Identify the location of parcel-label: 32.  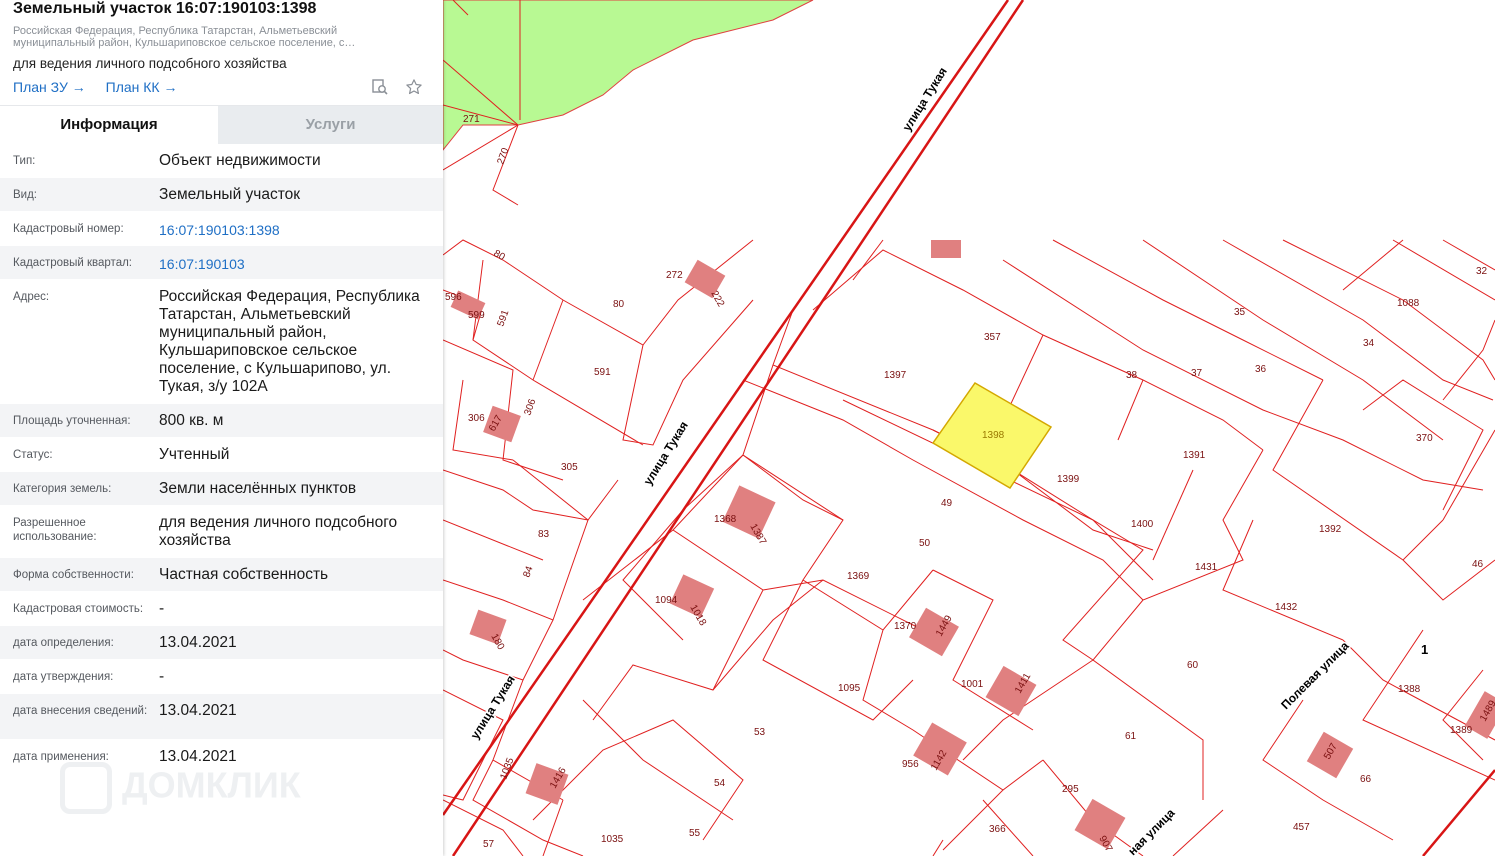
(1482, 271).